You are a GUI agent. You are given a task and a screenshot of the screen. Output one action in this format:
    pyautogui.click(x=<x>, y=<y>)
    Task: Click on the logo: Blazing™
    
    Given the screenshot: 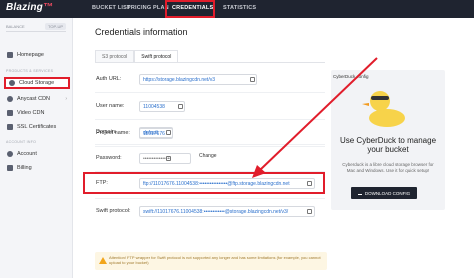 What is the action you would take?
    pyautogui.click(x=29, y=7)
    